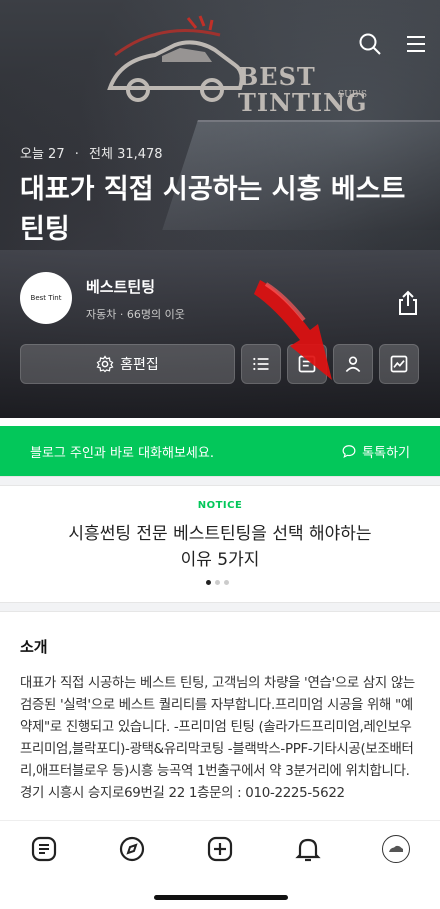 The image size is (440, 909). Describe the element at coordinates (105, 364) in the screenshot. I see `gear-icon` at that location.